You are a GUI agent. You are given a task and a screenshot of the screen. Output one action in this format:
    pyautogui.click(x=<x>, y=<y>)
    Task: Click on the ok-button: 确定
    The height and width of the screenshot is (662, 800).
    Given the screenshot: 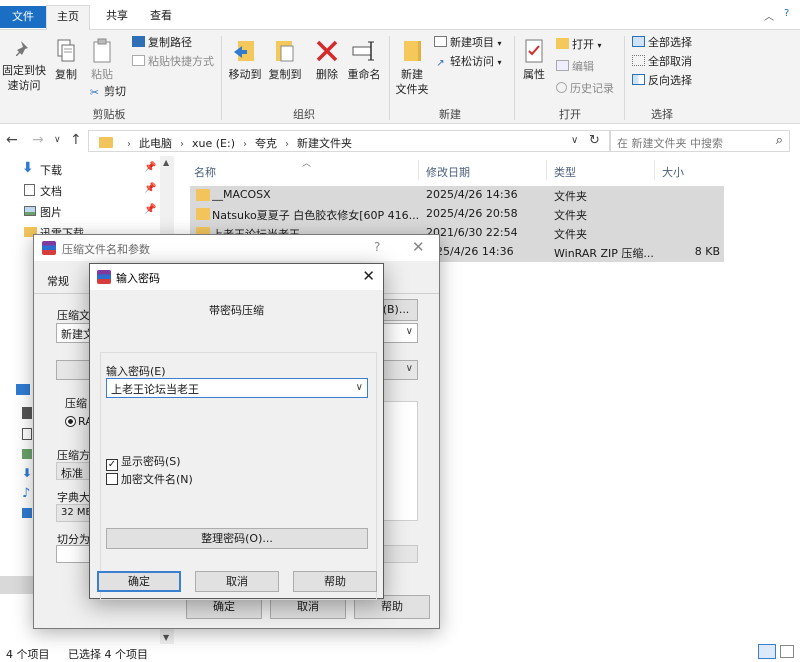 What is the action you would take?
    pyautogui.click(x=139, y=581)
    